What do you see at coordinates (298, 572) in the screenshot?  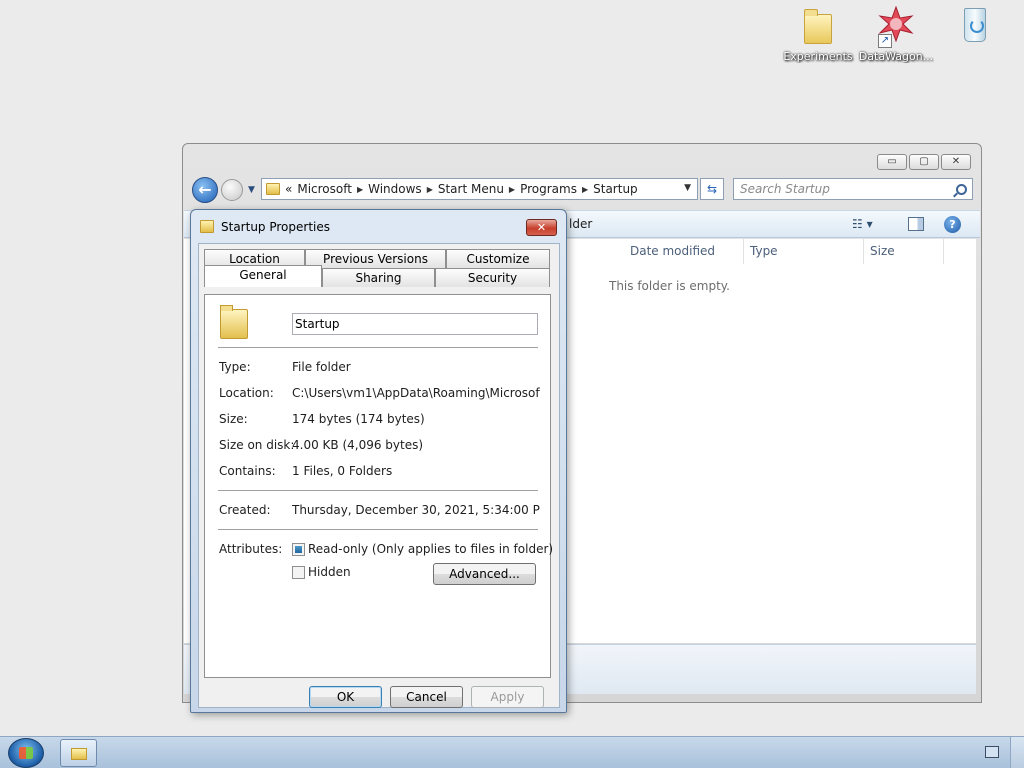 I see `hidden-checkbox` at bounding box center [298, 572].